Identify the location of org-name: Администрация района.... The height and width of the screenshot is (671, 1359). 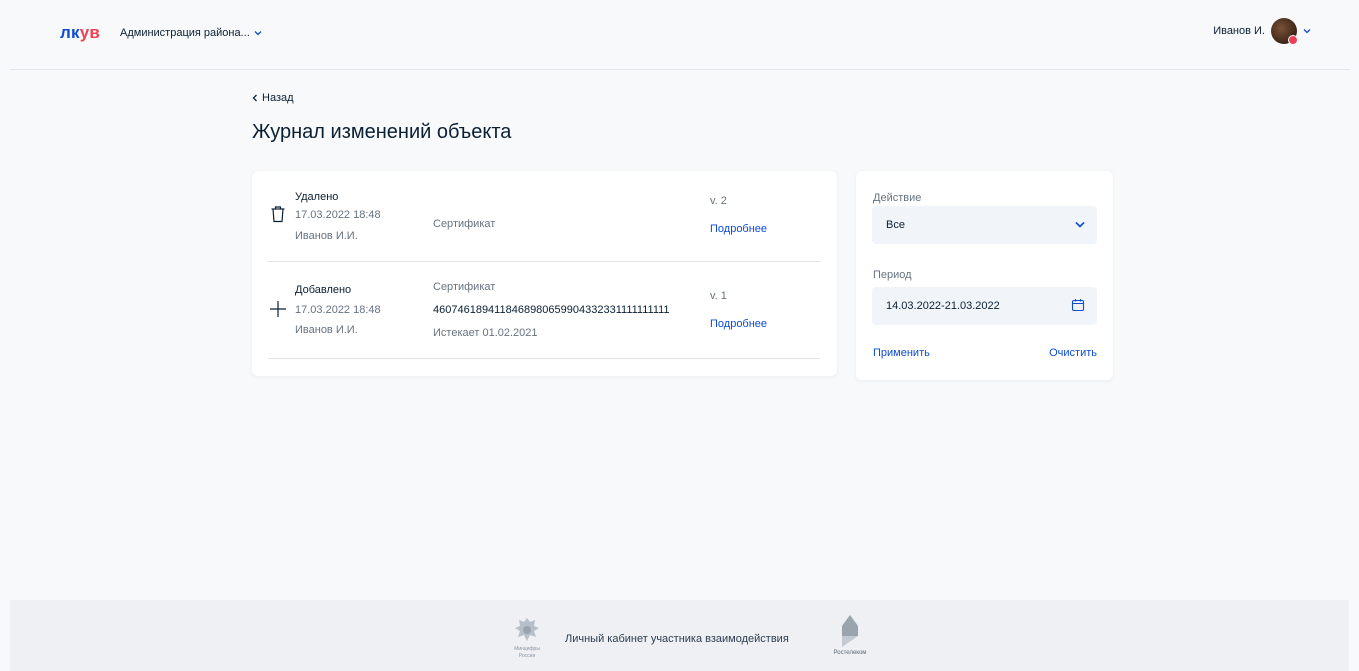
(185, 33).